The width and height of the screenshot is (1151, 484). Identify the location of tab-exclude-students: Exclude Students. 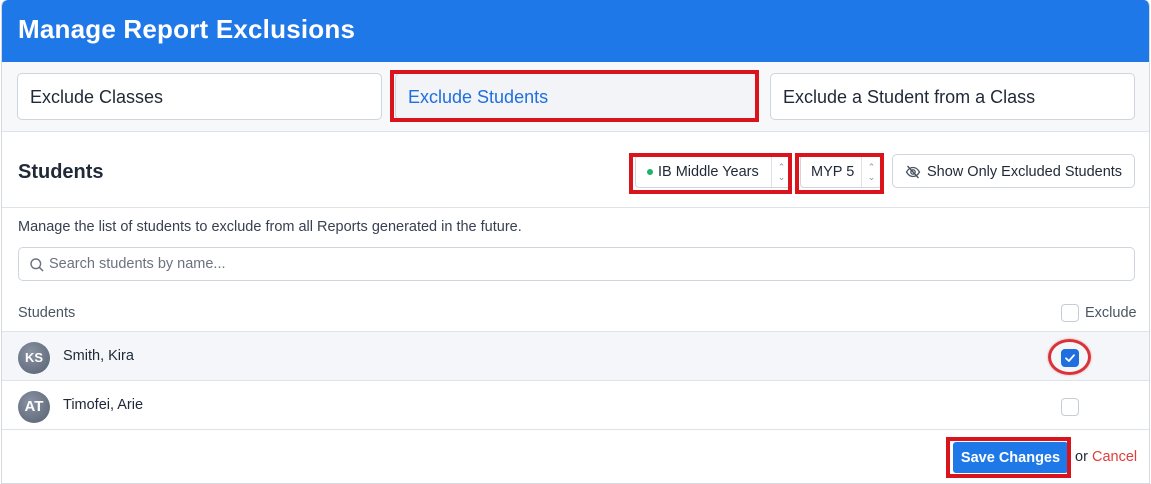
(576, 96).